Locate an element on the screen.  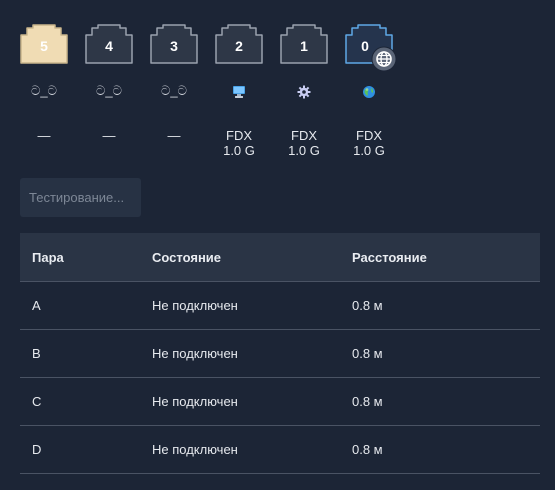
column-header-status: Состояние is located at coordinates (187, 257).